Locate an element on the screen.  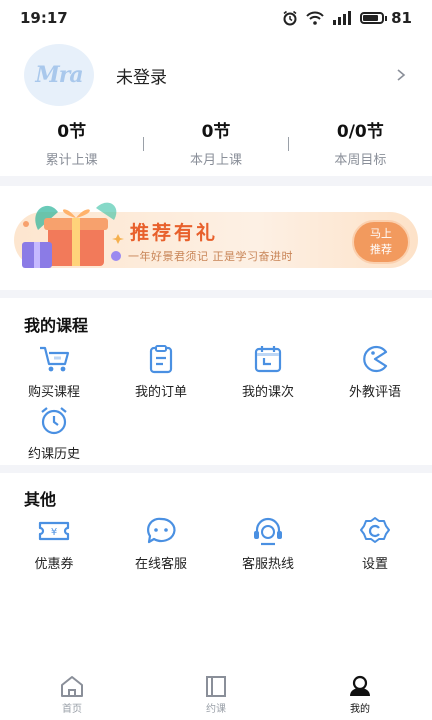
status-time: 19:17 is located at coordinates (44, 18).